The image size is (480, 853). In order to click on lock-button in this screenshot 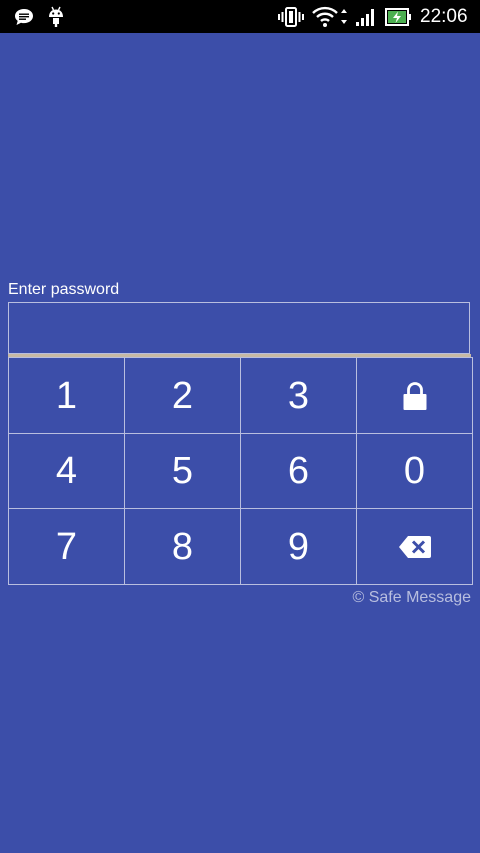, I will do `click(414, 395)`.